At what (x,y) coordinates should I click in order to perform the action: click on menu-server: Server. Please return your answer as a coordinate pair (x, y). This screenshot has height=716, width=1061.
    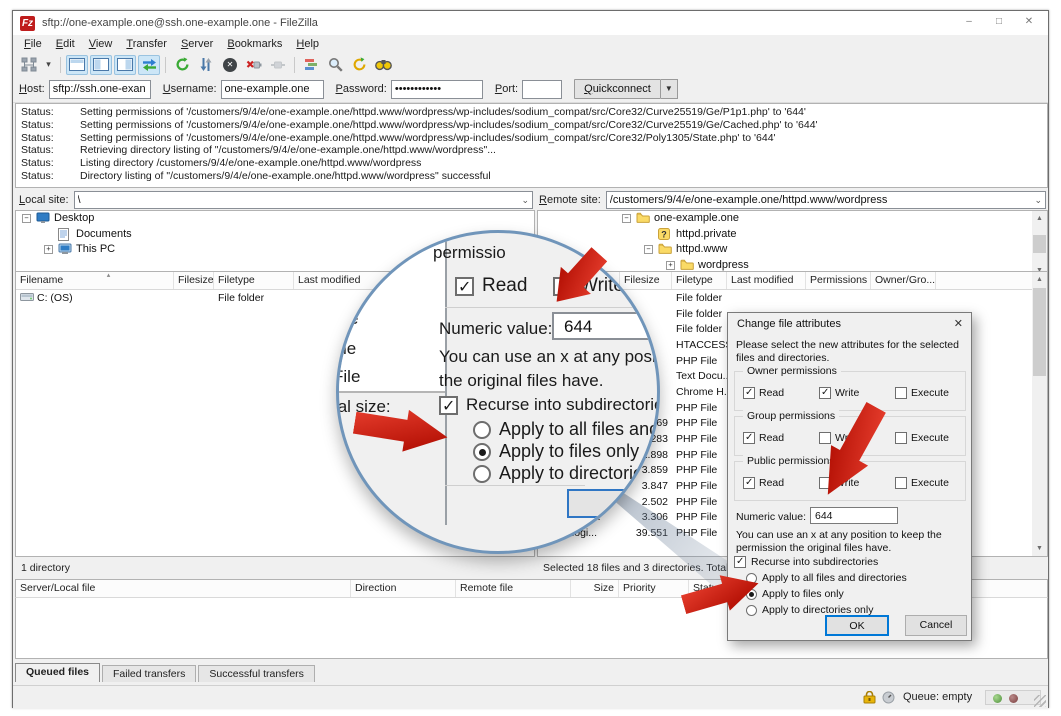
    Looking at the image, I should click on (197, 44).